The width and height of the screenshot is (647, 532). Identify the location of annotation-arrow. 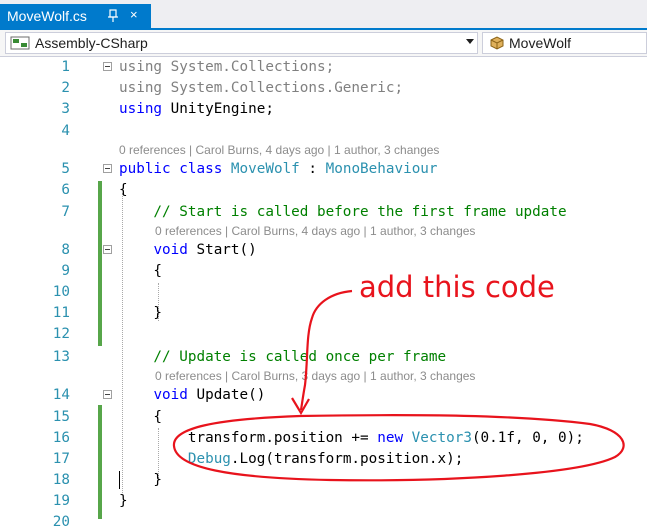
(326, 350).